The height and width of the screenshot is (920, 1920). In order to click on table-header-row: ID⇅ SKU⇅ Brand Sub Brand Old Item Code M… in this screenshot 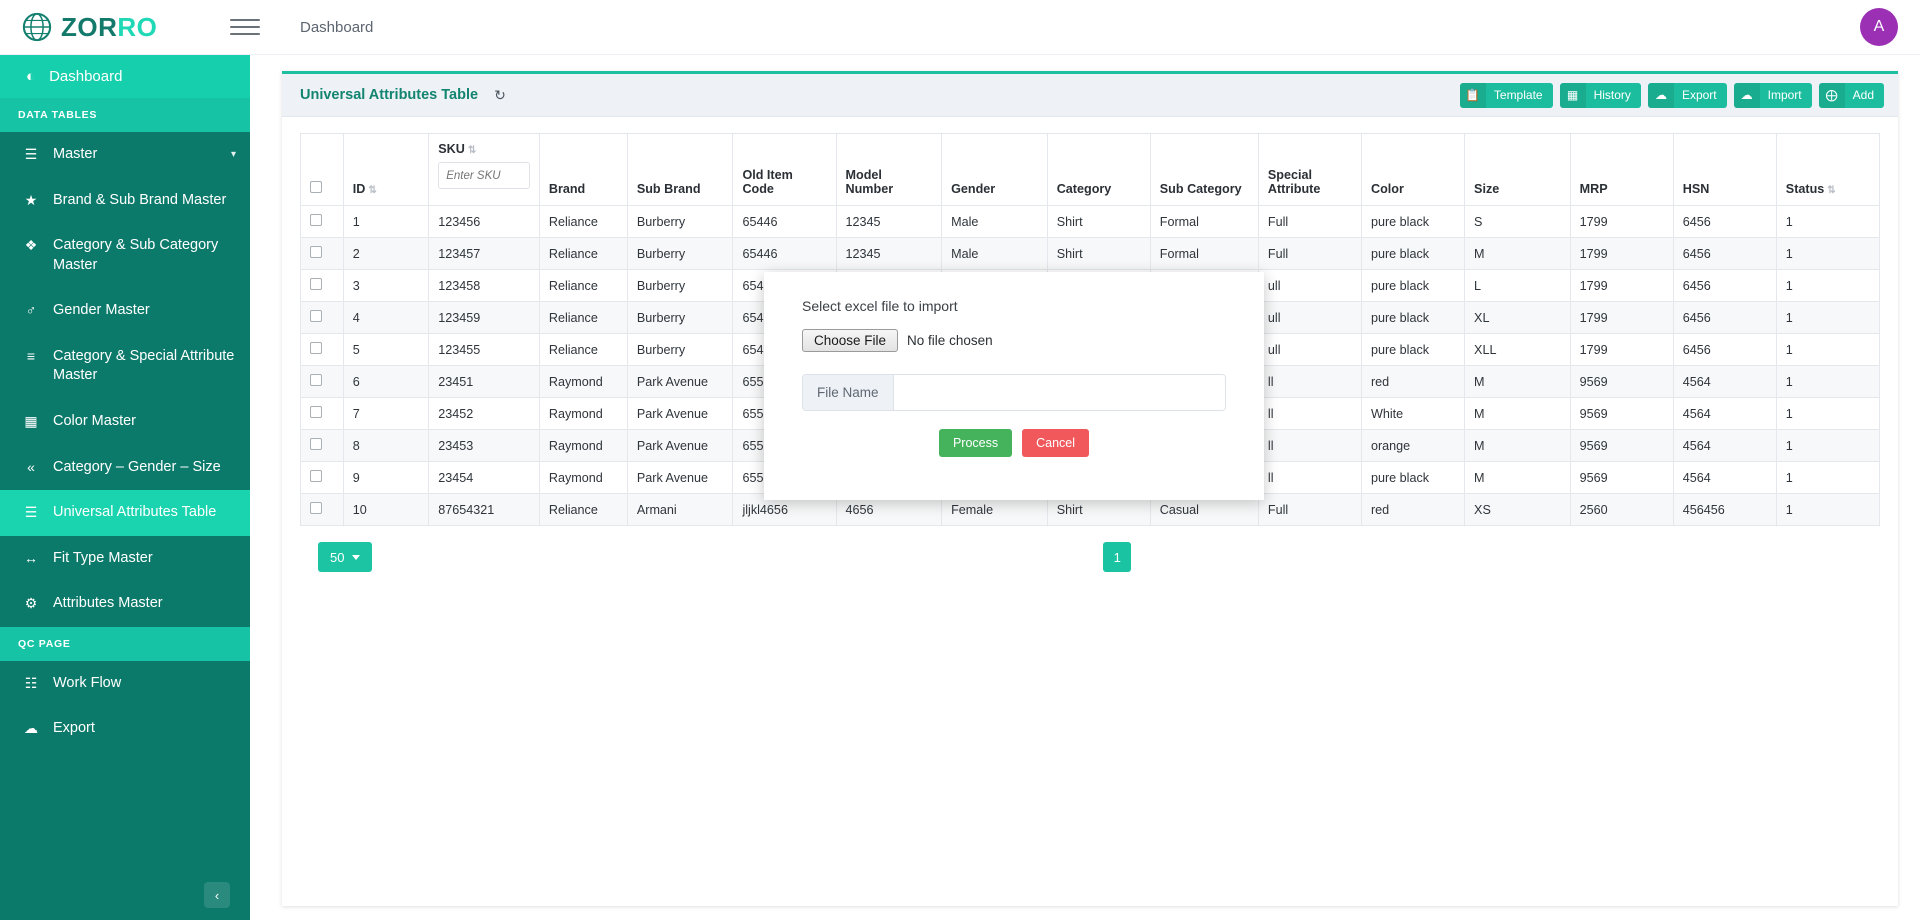, I will do `click(1090, 169)`.